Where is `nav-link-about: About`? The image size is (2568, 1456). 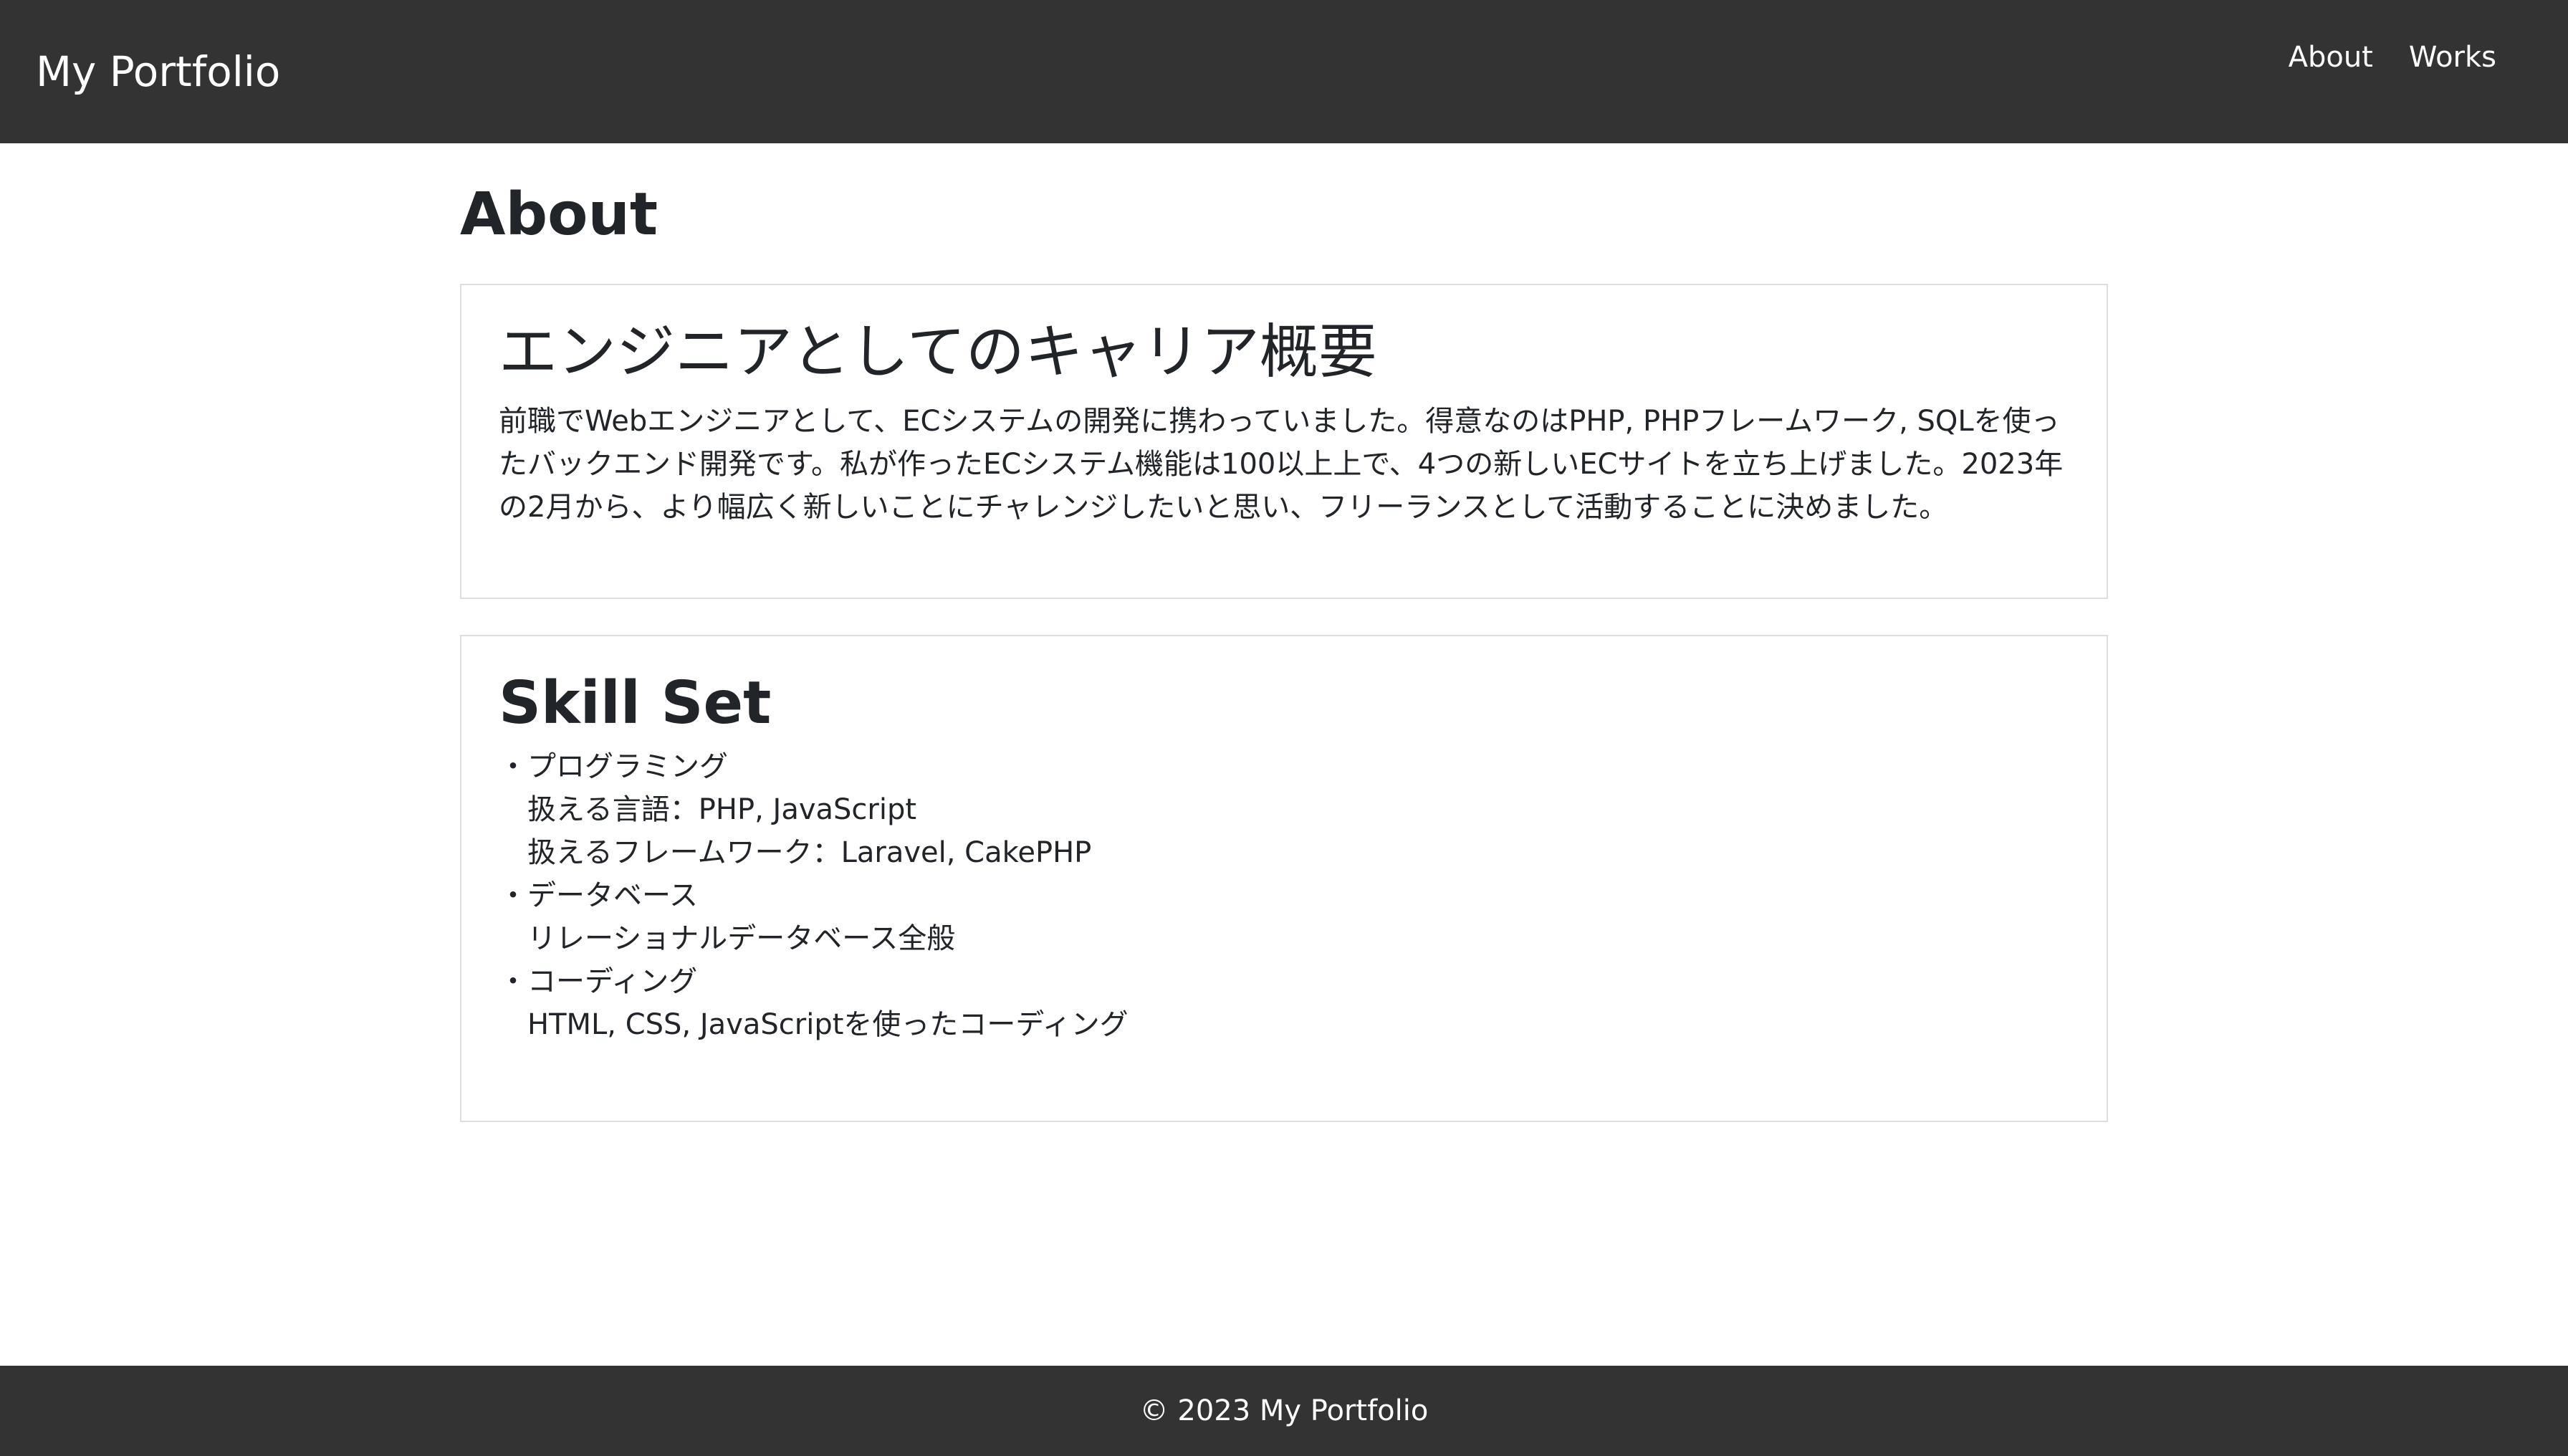
nav-link-about: About is located at coordinates (2331, 57).